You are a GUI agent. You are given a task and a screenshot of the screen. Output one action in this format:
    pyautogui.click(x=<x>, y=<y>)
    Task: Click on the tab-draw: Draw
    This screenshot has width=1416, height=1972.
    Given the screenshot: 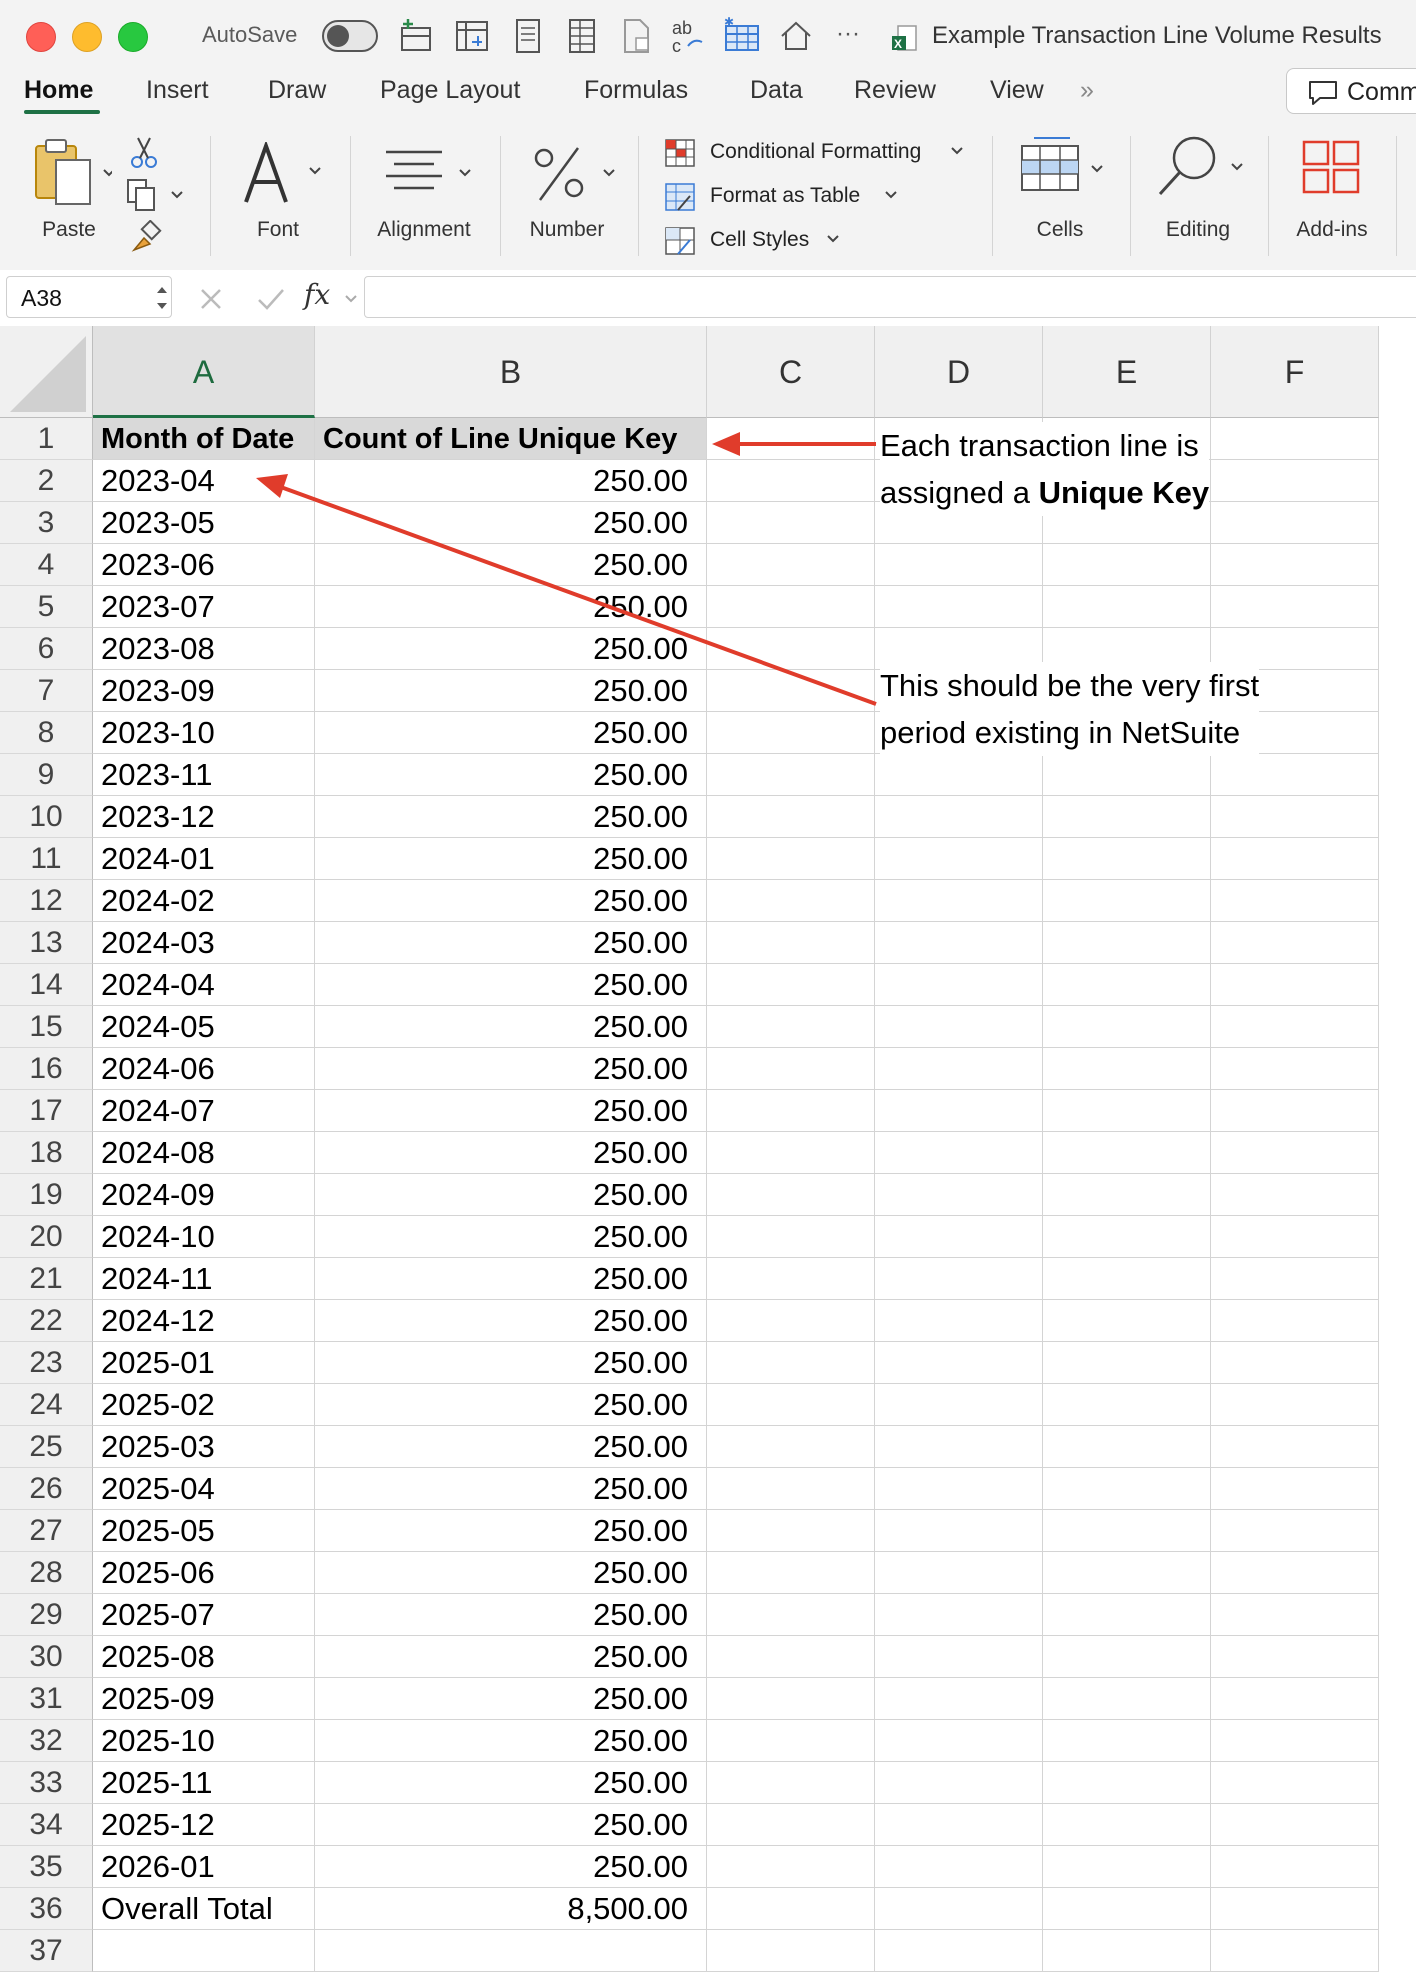 What is the action you would take?
    pyautogui.click(x=297, y=99)
    